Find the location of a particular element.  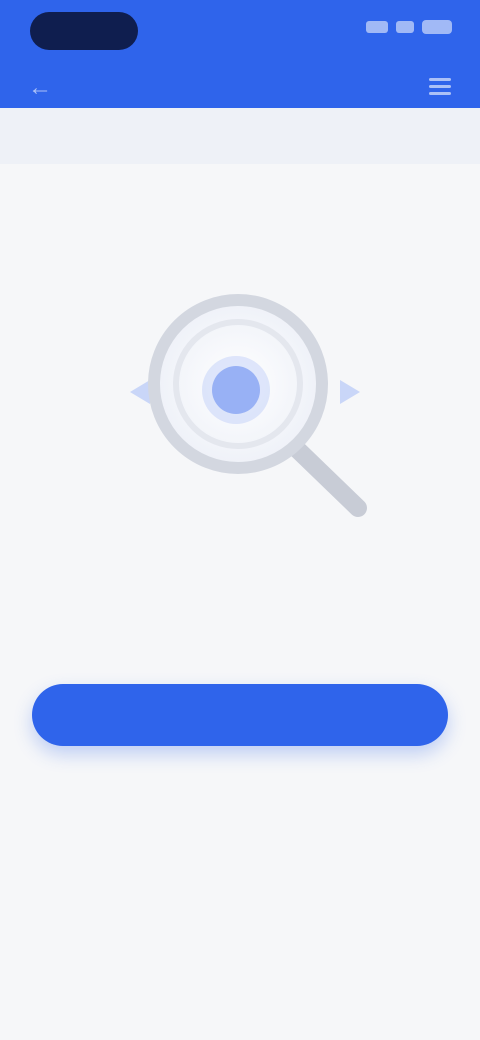

status-icons is located at coordinates (409, 27).